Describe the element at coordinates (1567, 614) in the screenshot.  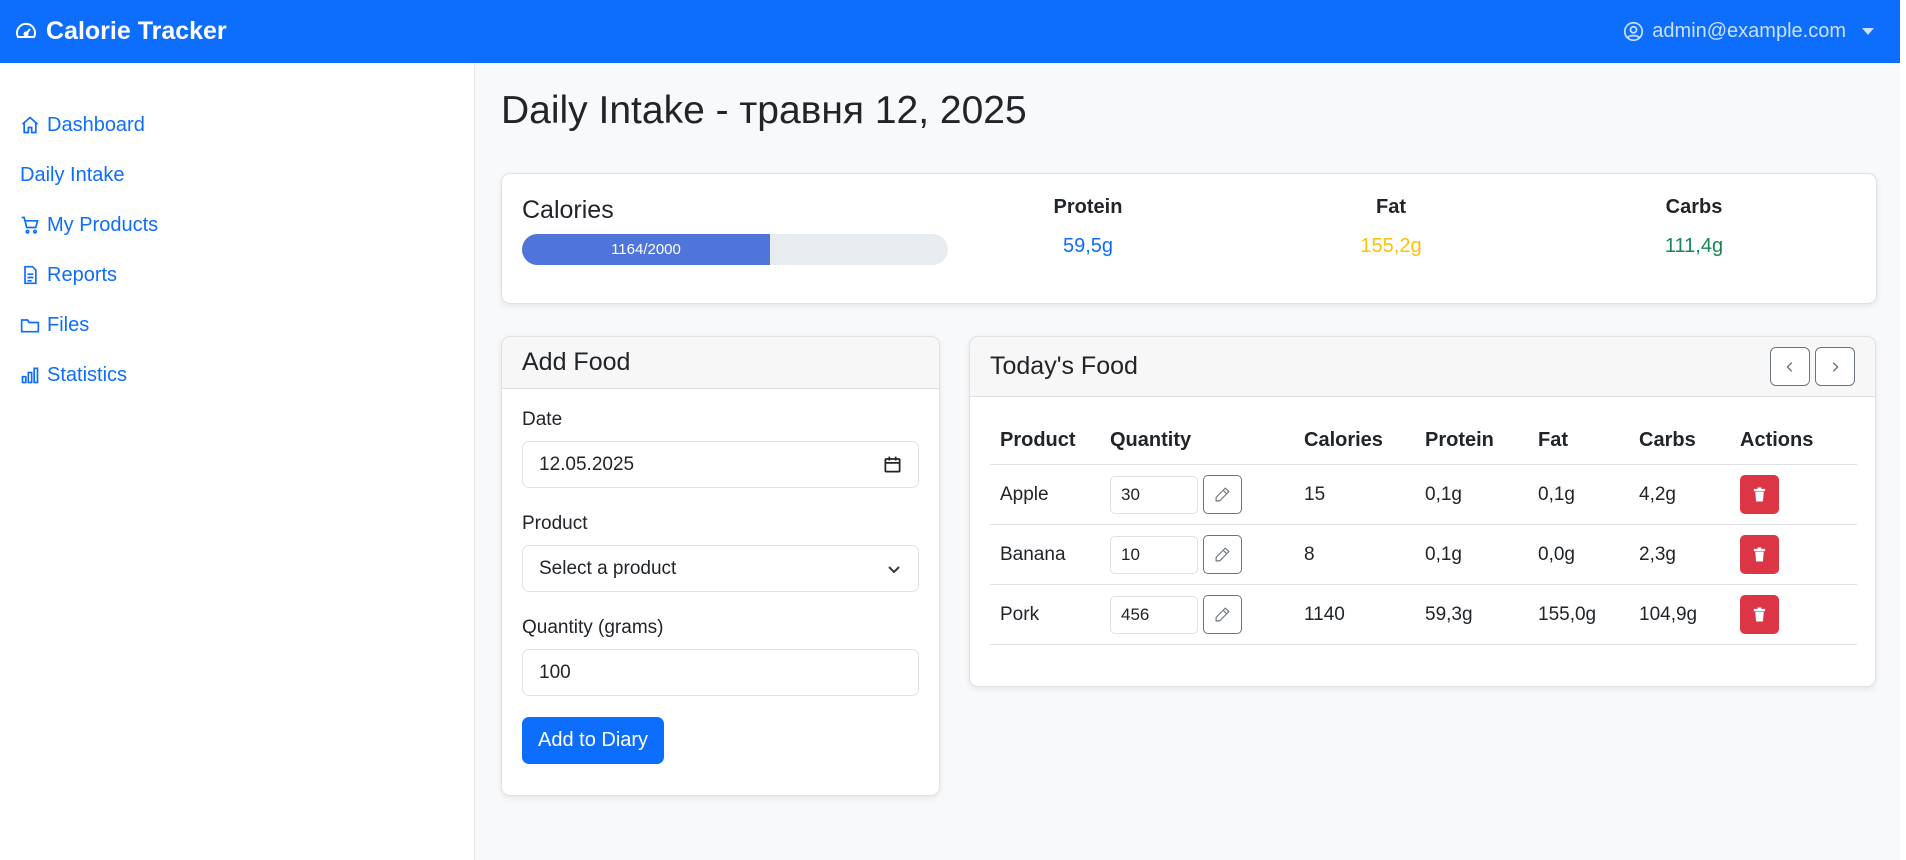
I see `fat-cell: 155,0g` at that location.